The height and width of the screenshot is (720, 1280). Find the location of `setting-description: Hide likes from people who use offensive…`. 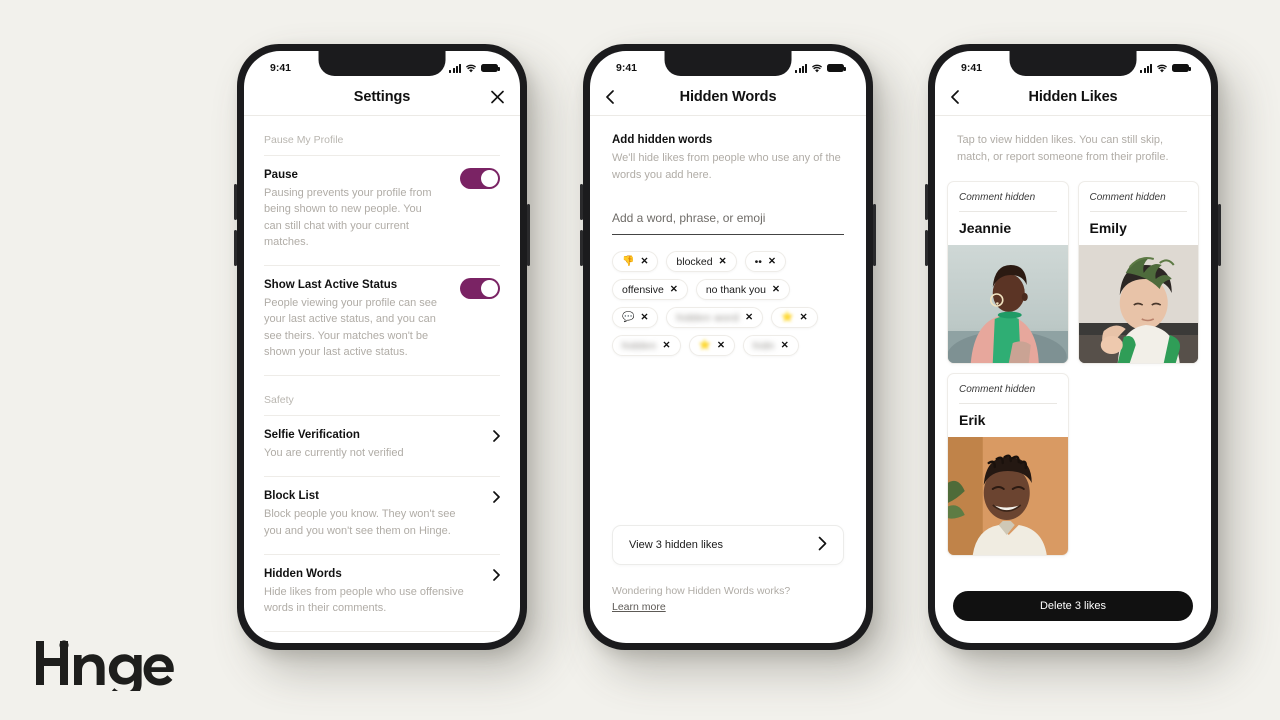

setting-description: Hide likes from people who use offensive… is located at coordinates (364, 600).